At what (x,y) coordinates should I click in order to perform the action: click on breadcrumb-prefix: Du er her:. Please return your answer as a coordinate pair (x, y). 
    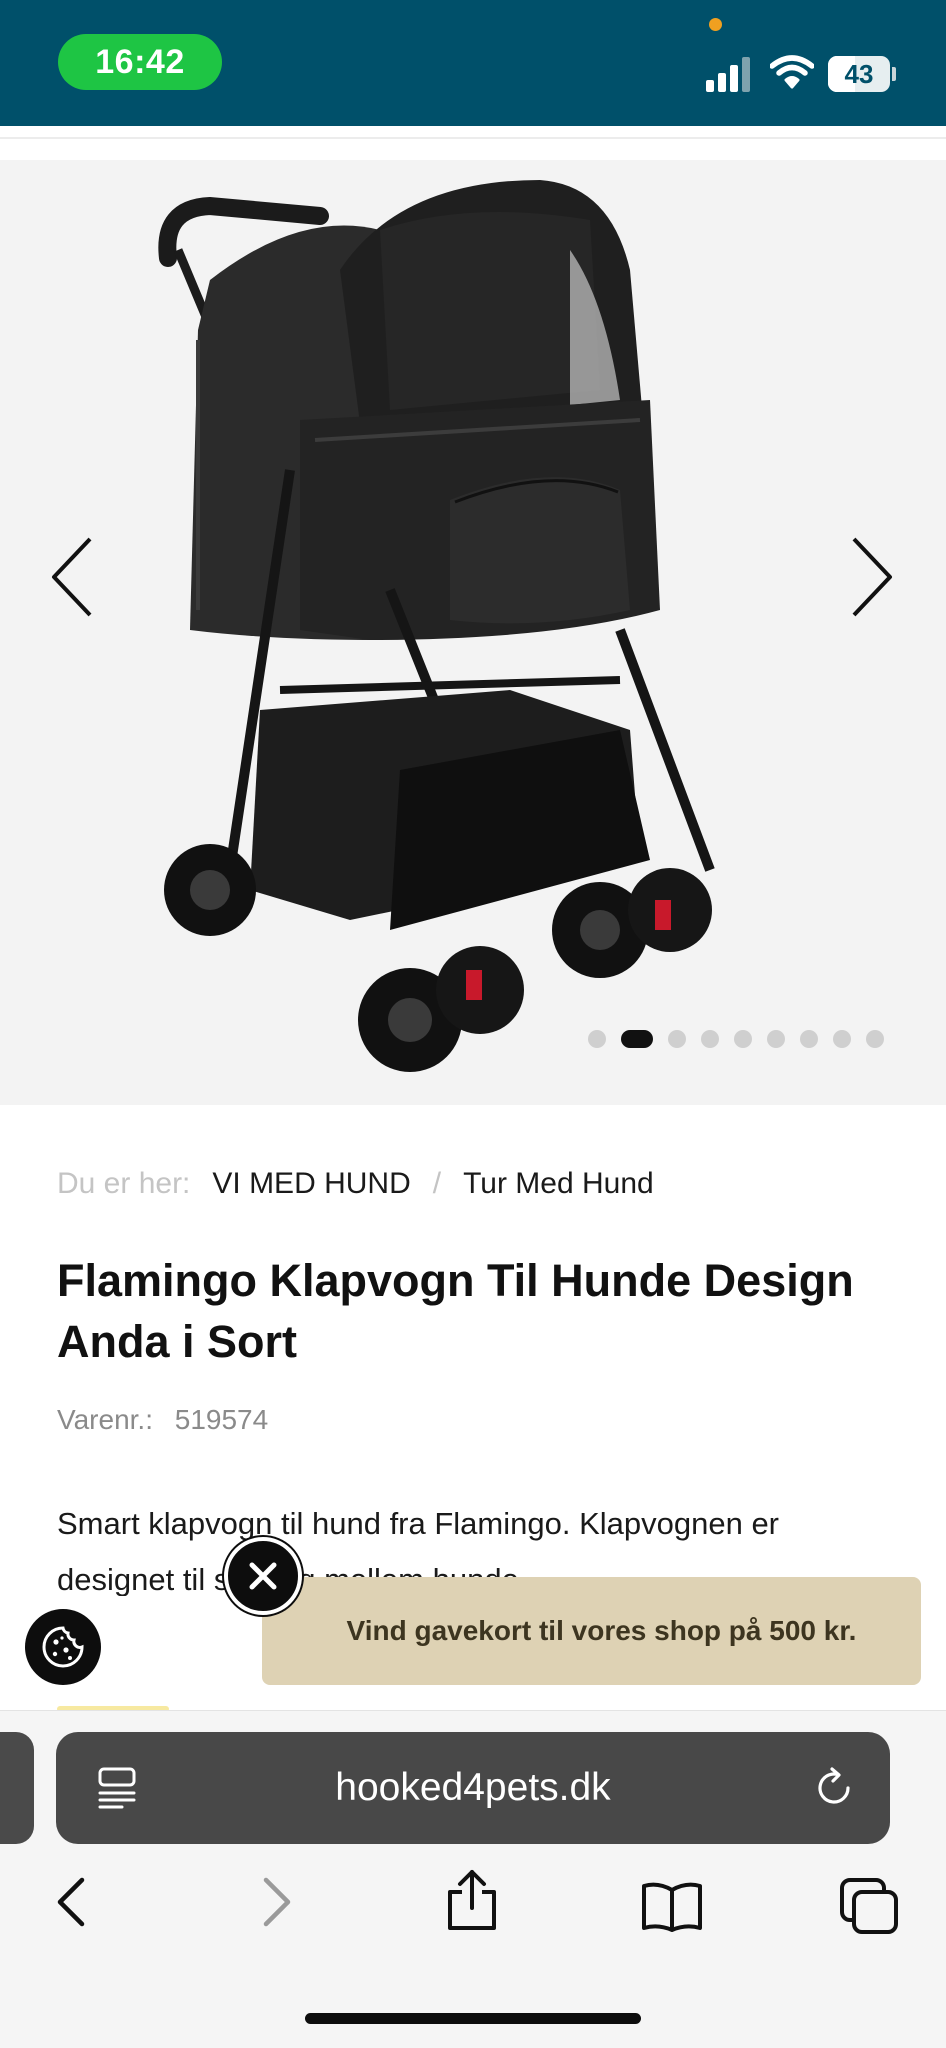
    Looking at the image, I should click on (124, 1183).